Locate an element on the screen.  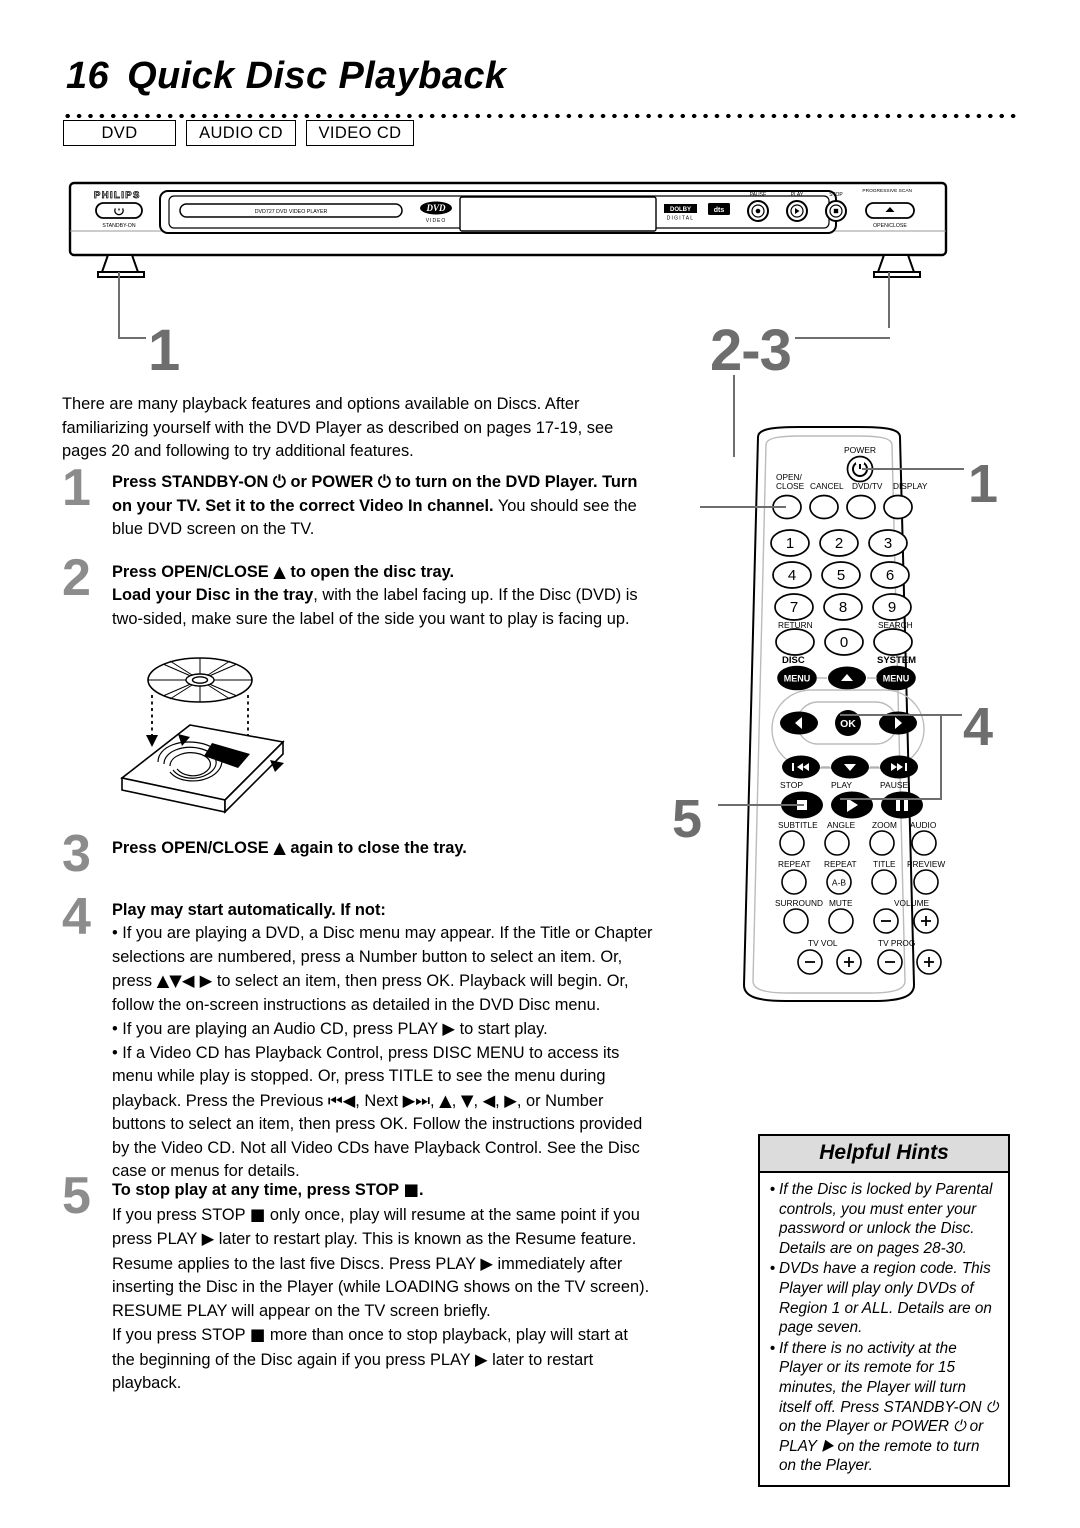
svg-text: SYSTEM is located at coordinates (896, 660).